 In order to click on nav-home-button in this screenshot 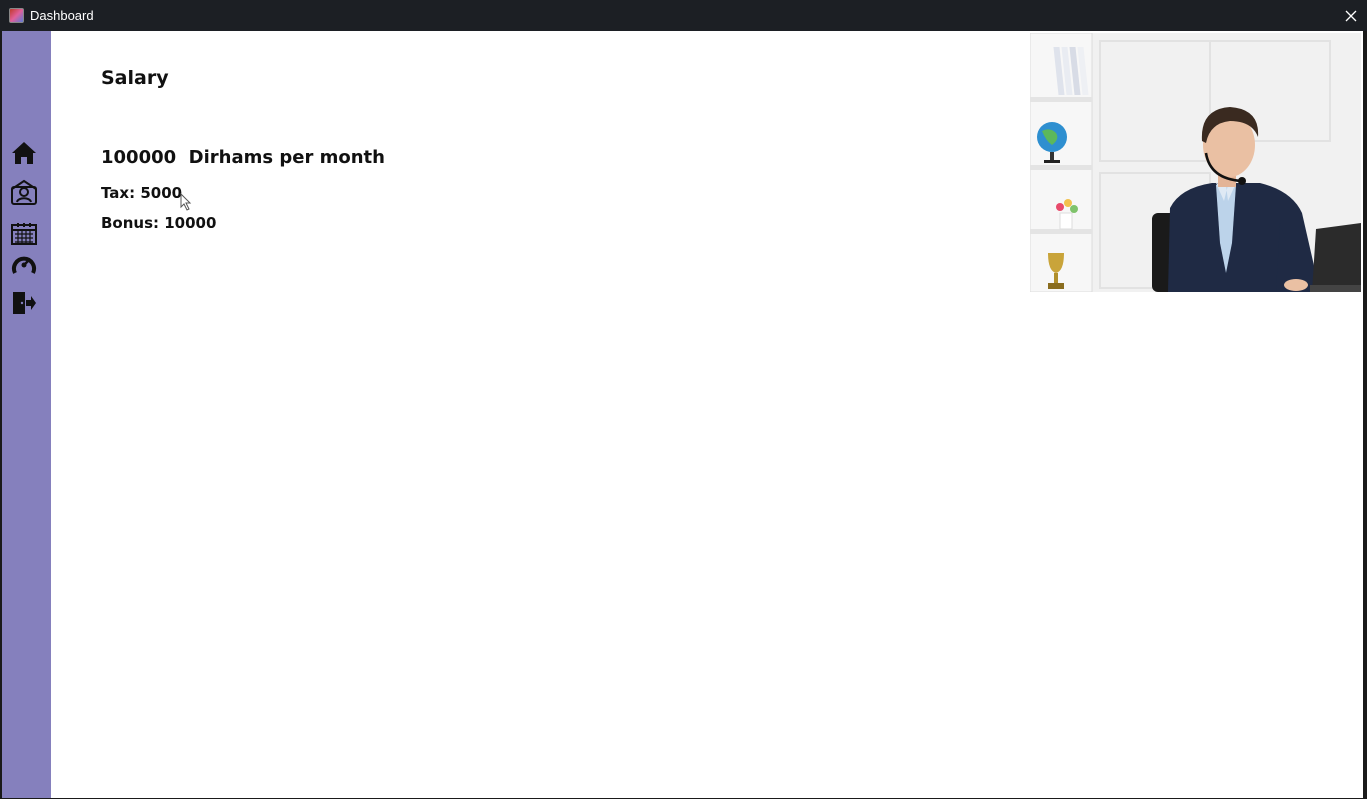, I will do `click(24, 153)`.